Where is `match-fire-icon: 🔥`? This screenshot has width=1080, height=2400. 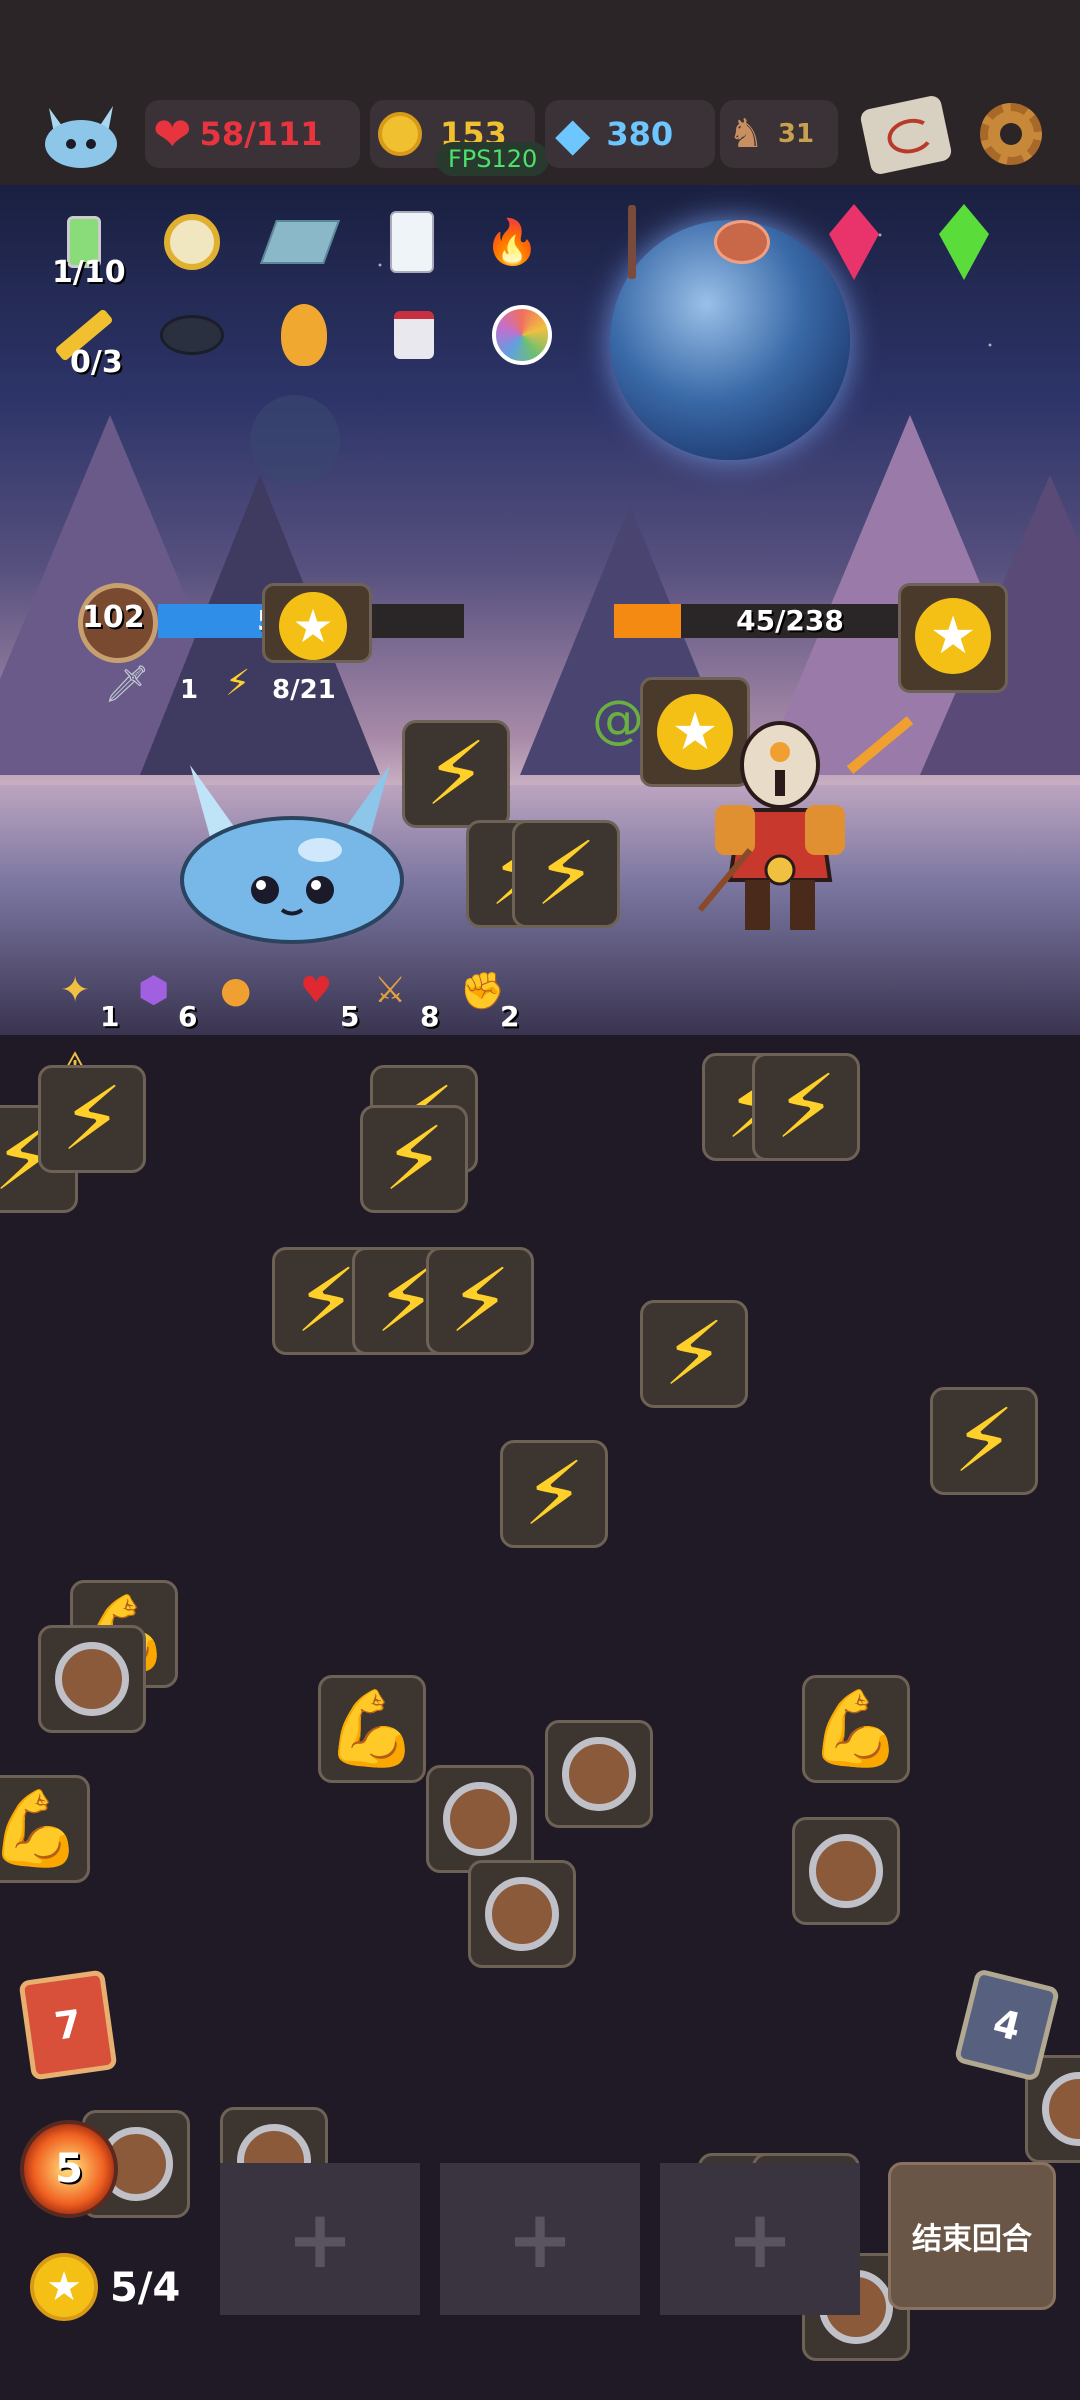
match-fire-icon: 🔥 is located at coordinates (512, 242).